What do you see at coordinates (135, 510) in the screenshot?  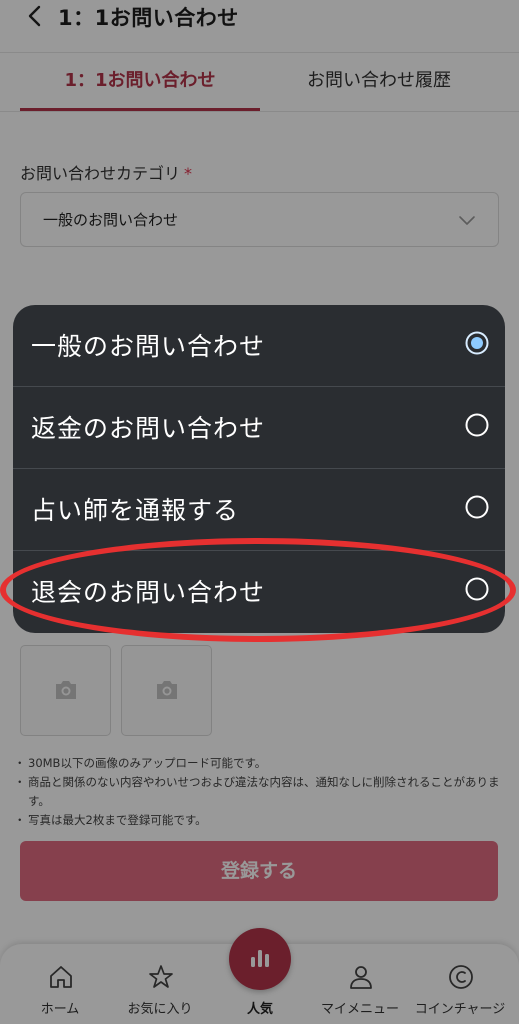 I see `option-label: 占い師を通報する` at bounding box center [135, 510].